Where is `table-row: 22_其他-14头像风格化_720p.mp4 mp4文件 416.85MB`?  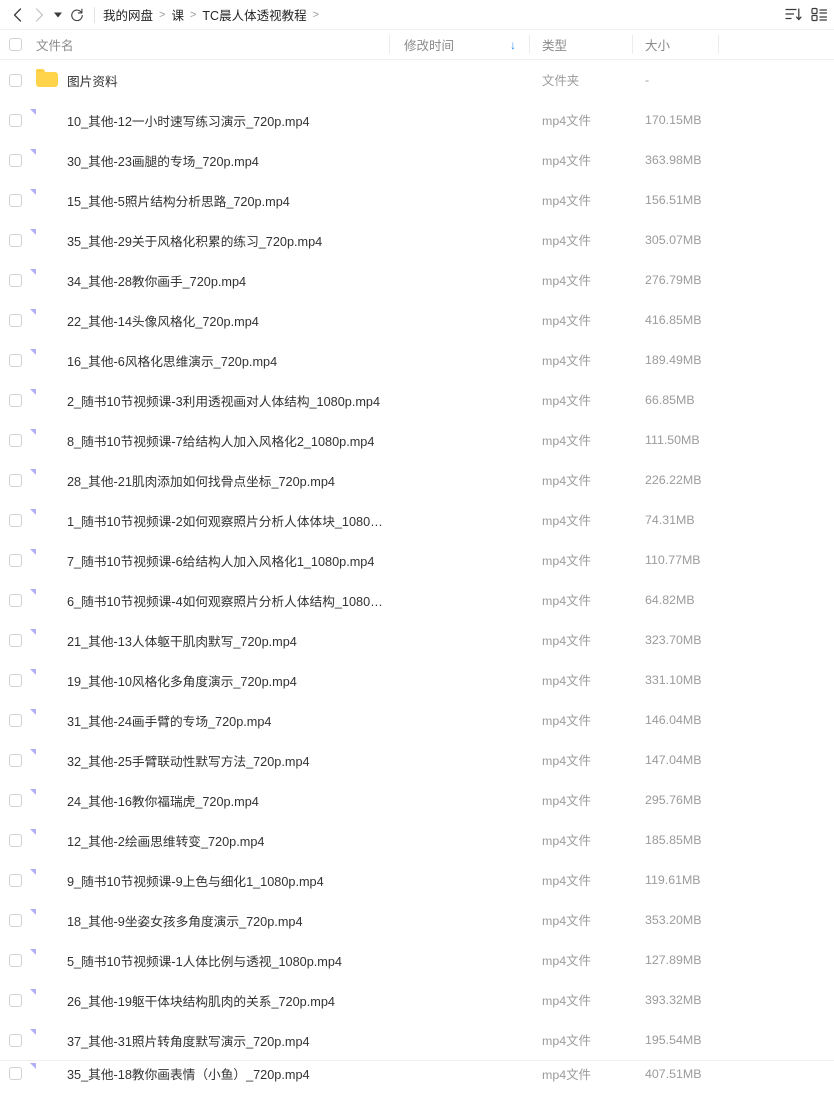 table-row: 22_其他-14头像风格化_720p.mp4 mp4文件 416.85MB is located at coordinates (417, 320).